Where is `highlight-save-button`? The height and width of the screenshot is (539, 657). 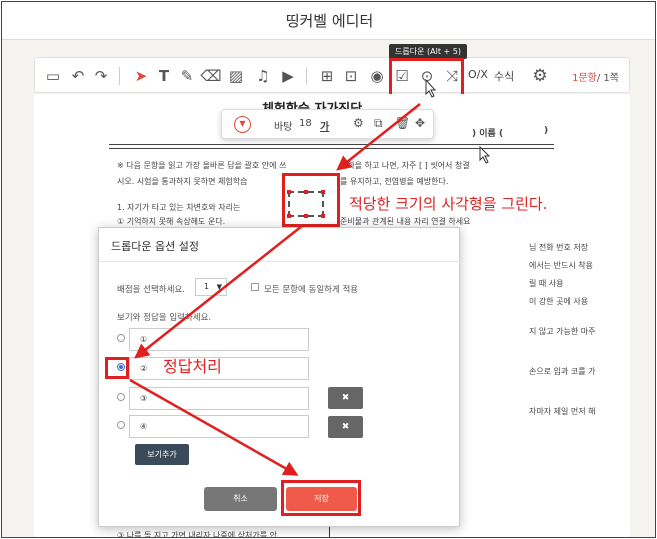 highlight-save-button is located at coordinates (321, 498).